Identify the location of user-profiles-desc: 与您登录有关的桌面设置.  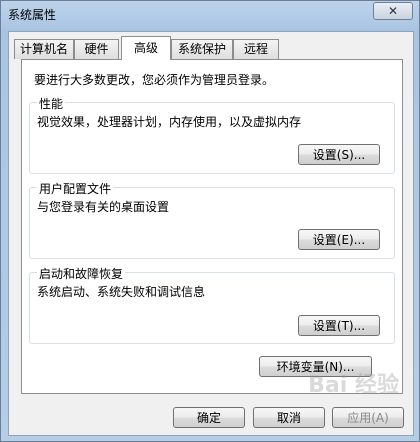
(103, 207).